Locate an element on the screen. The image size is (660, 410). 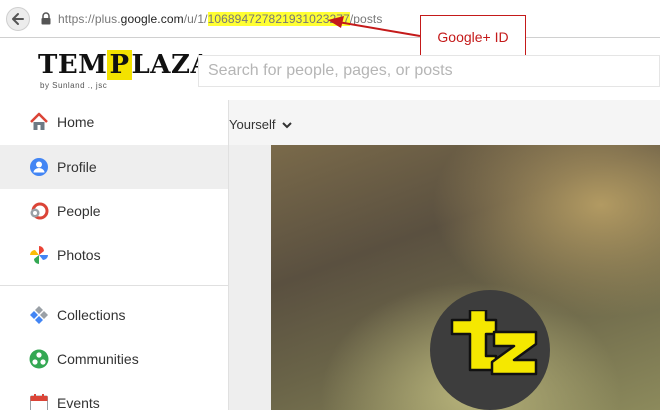
url-google-id: 106894727821931023277 is located at coordinates (278, 19).